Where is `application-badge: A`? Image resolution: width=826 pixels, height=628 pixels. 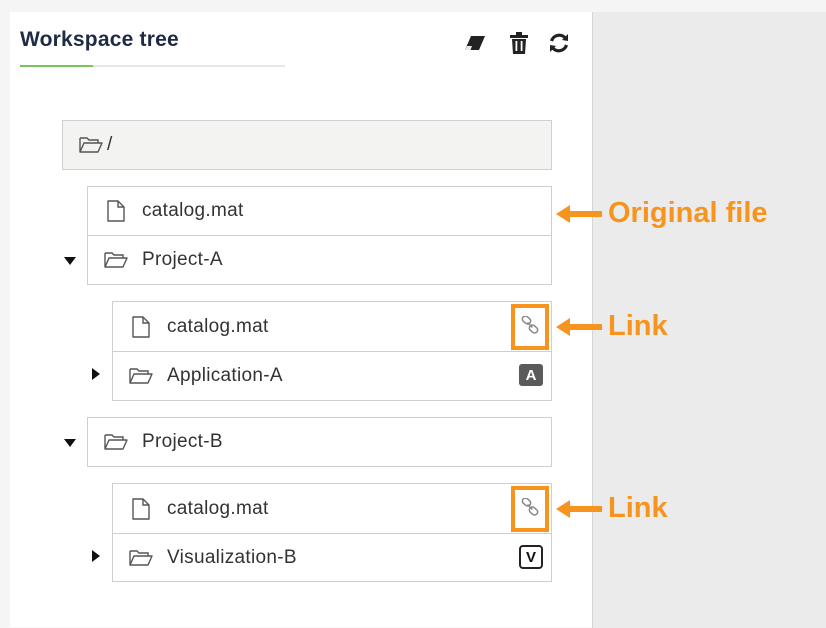 application-badge: A is located at coordinates (531, 375).